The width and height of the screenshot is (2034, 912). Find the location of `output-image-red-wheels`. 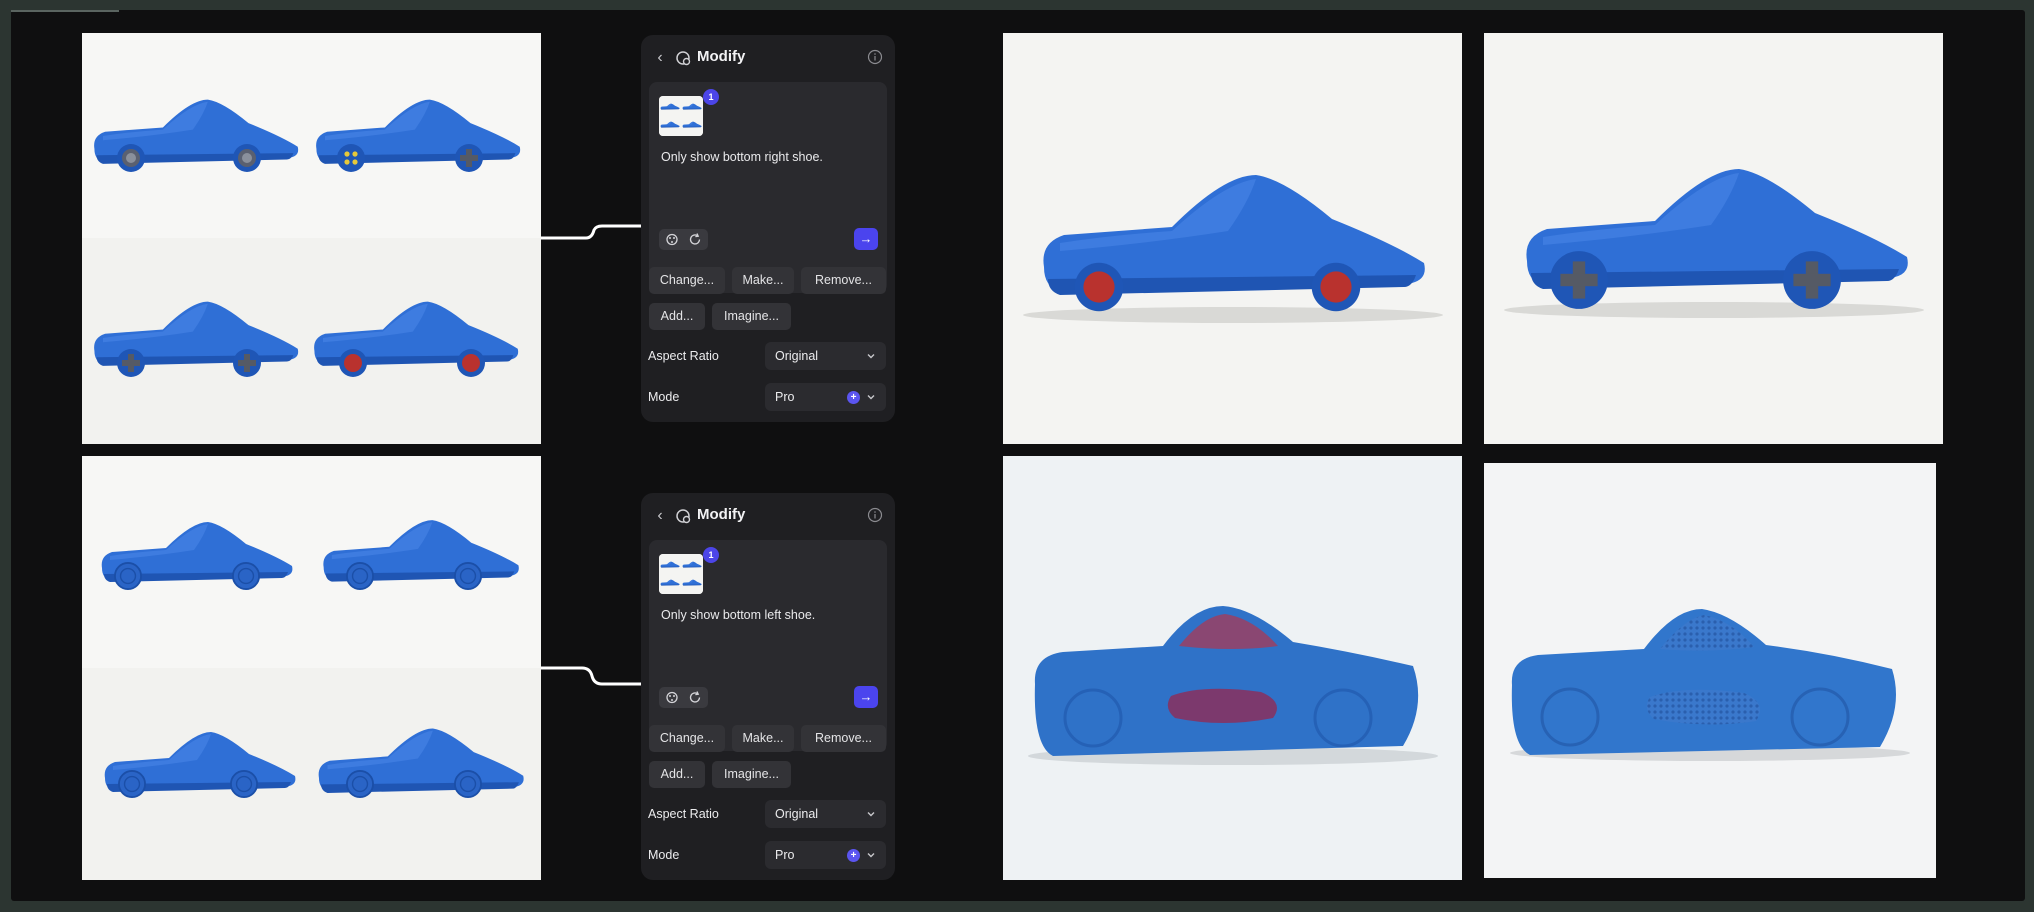

output-image-red-wheels is located at coordinates (1232, 238).